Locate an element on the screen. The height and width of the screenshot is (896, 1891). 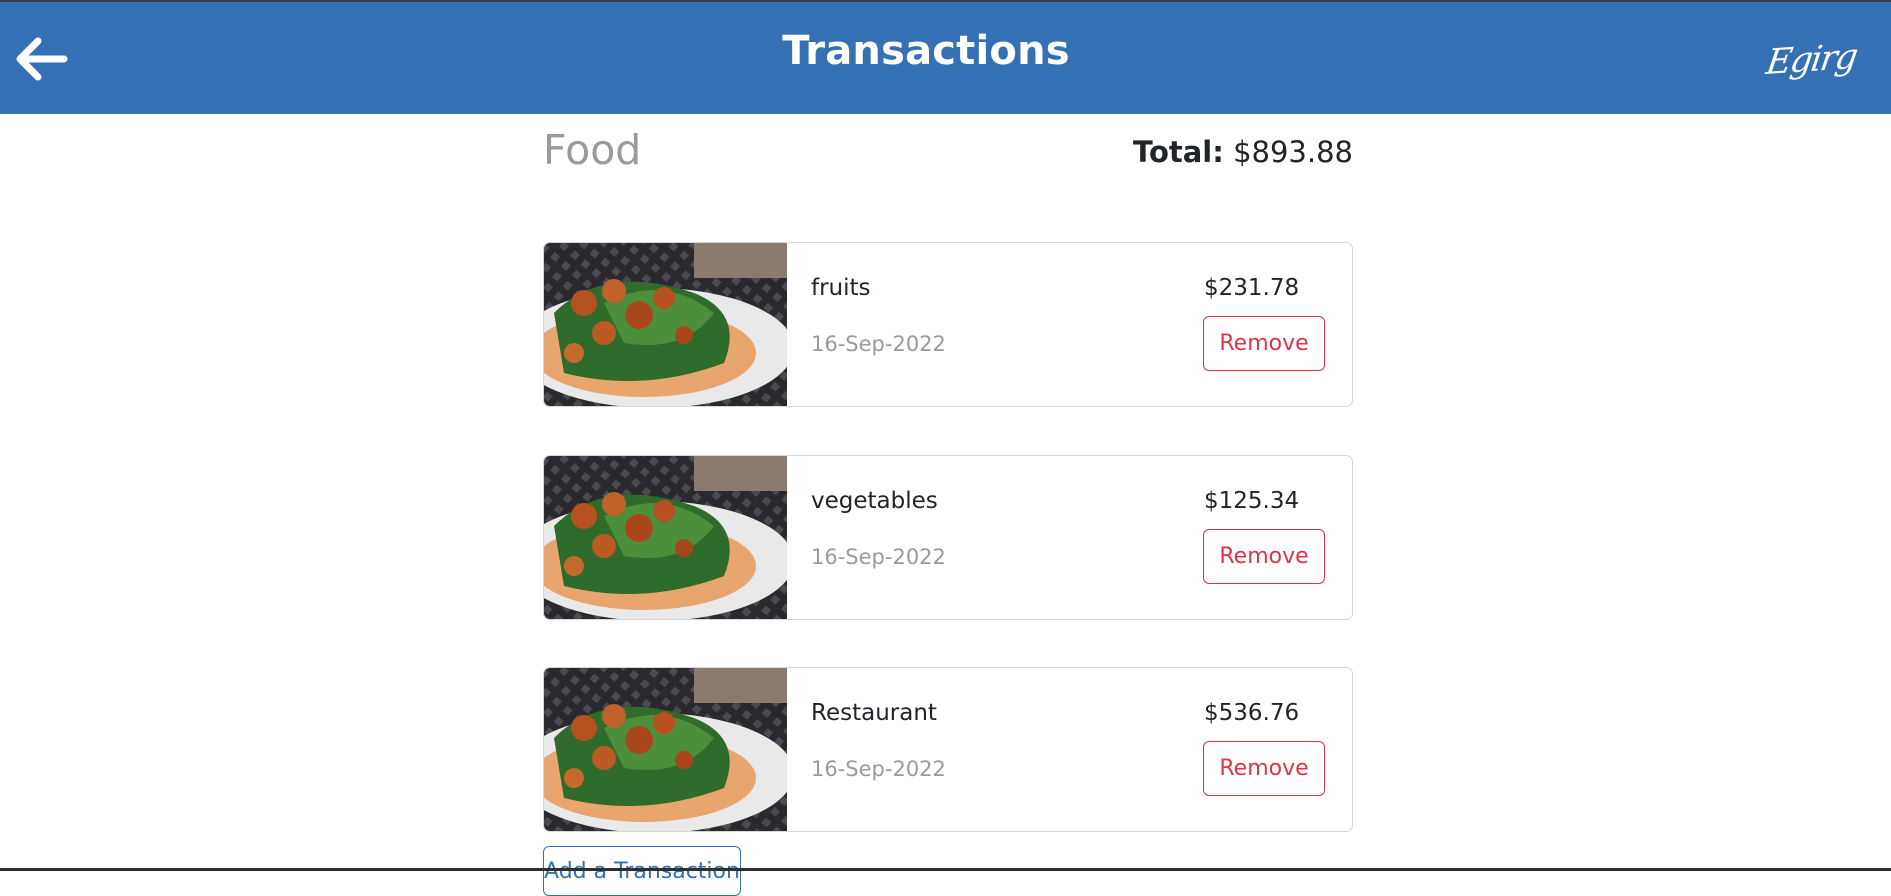
brand-logo: Egirg is located at coordinates (1810, 60).